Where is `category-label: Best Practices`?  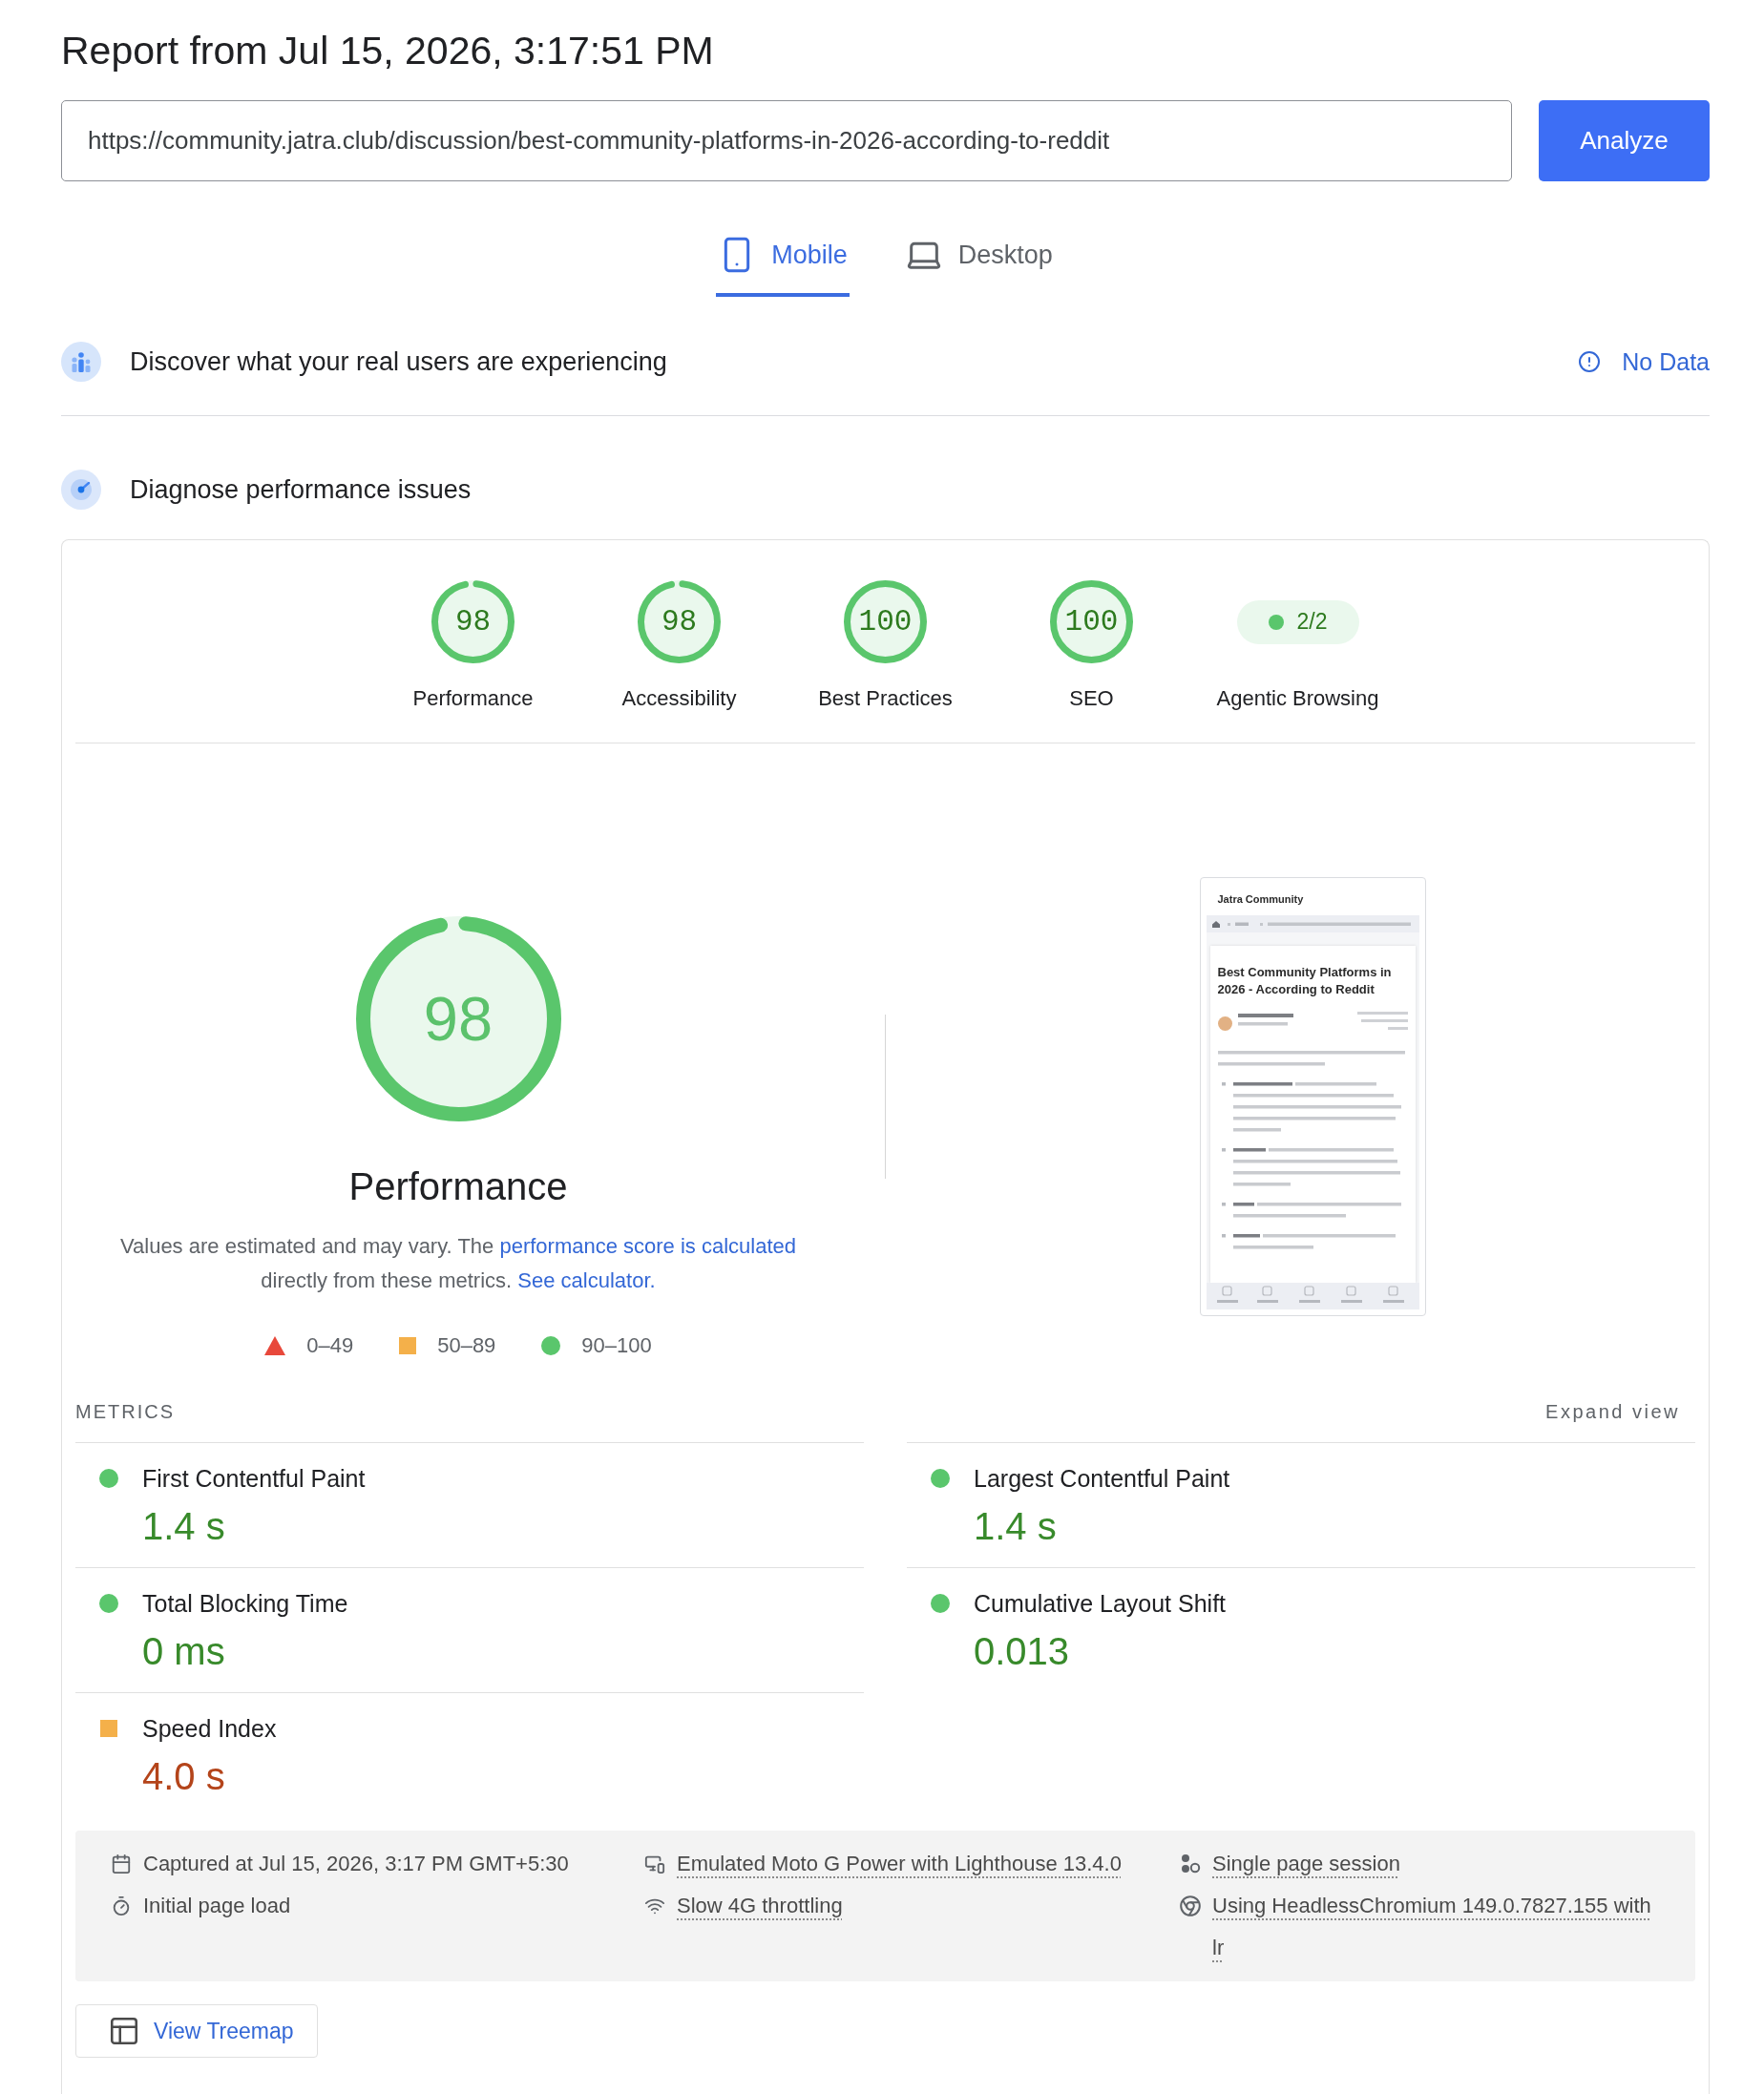 category-label: Best Practices is located at coordinates (886, 698).